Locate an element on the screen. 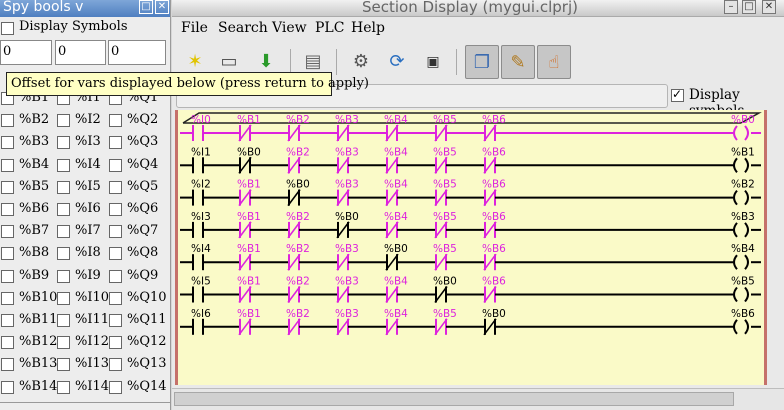  horizontal-scrollbar is located at coordinates (478, 399).